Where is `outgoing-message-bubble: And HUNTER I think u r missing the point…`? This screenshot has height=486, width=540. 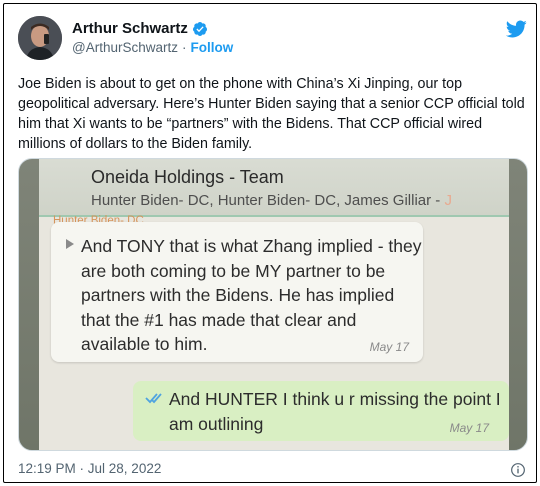
outgoing-message-bubble: And HUNTER I think u r missing the point… is located at coordinates (321, 411).